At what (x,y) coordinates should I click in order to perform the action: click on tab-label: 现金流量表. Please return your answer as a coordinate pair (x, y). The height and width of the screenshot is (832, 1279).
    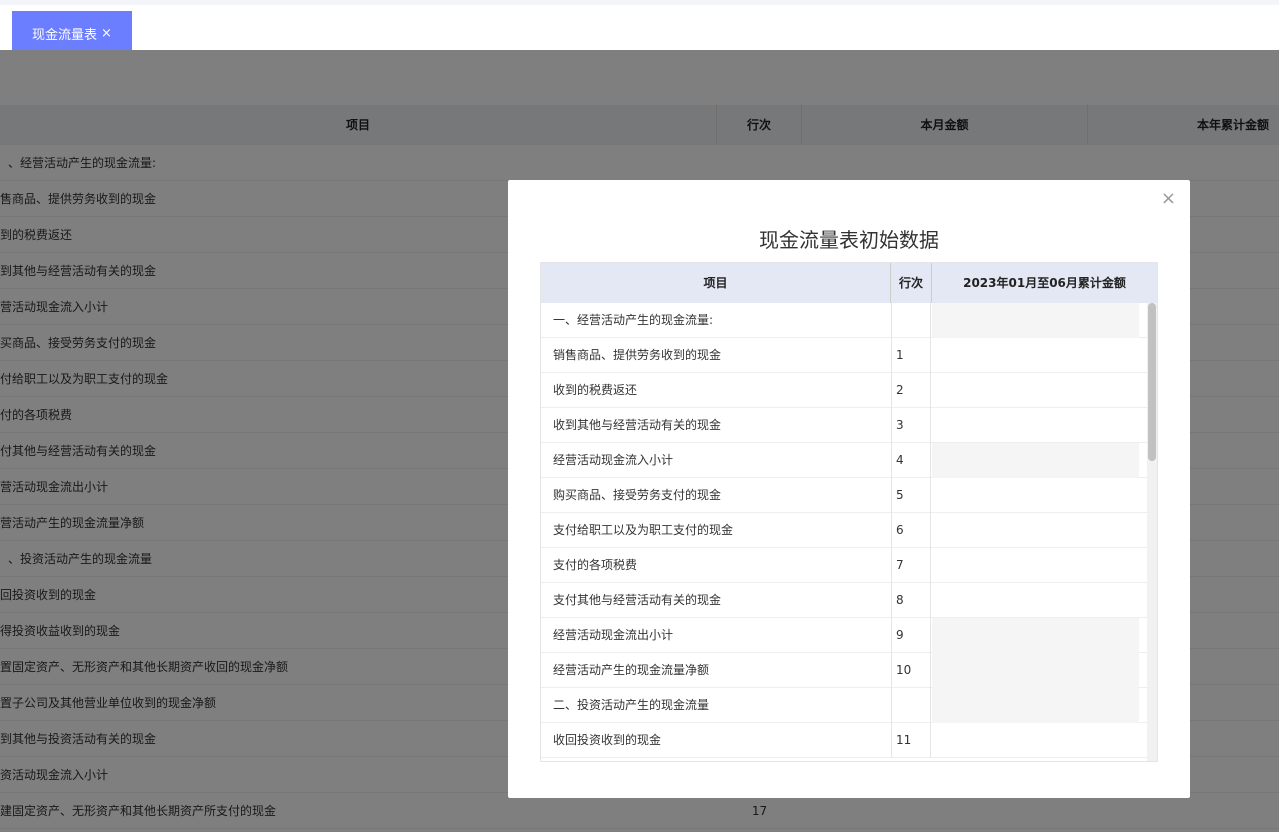
    Looking at the image, I should click on (65, 35).